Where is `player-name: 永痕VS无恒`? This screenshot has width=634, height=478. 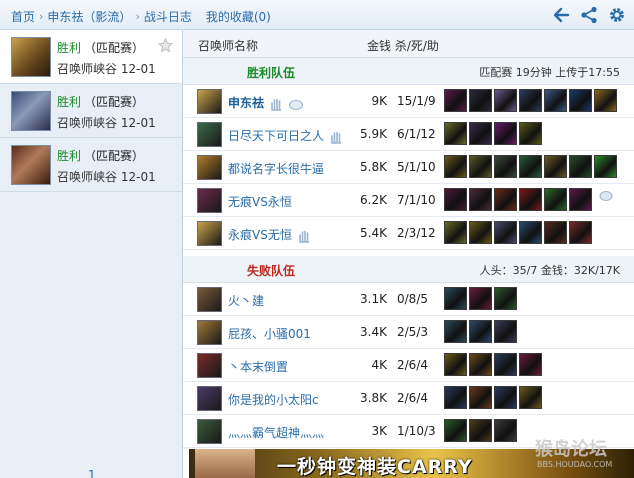
player-name: 永痕VS无恒 is located at coordinates (270, 234).